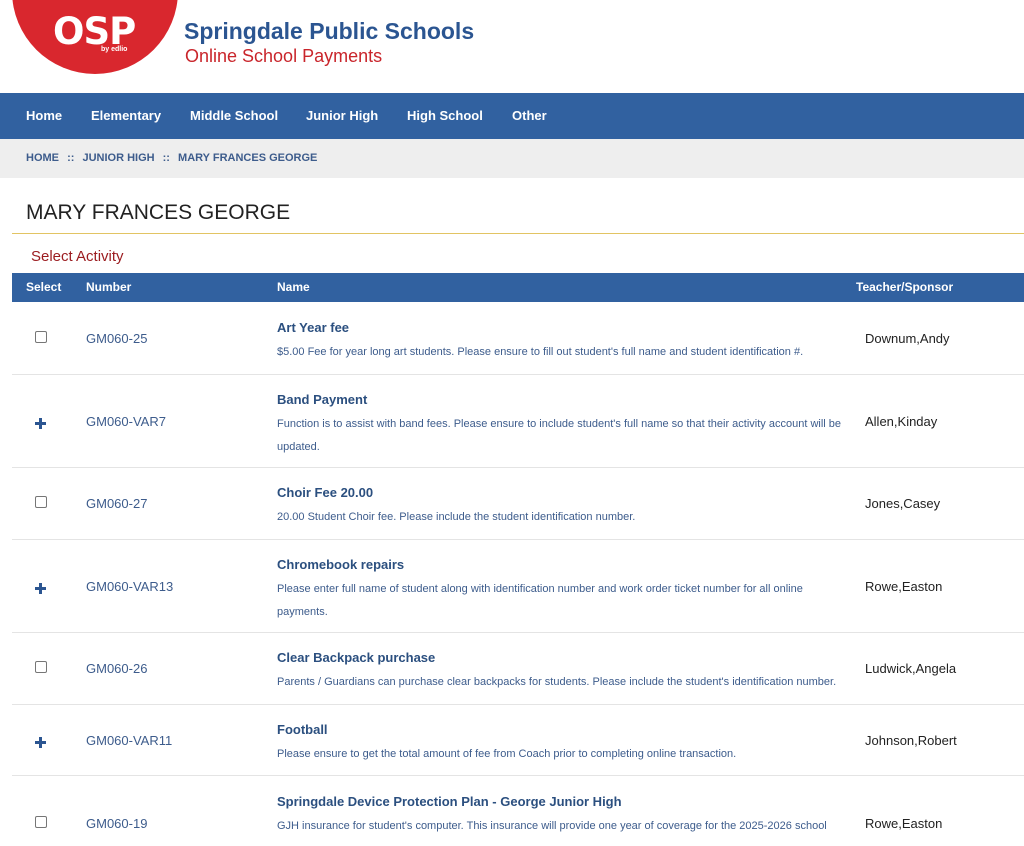  I want to click on activity-name: Choir Fee 20.00, so click(325, 492).